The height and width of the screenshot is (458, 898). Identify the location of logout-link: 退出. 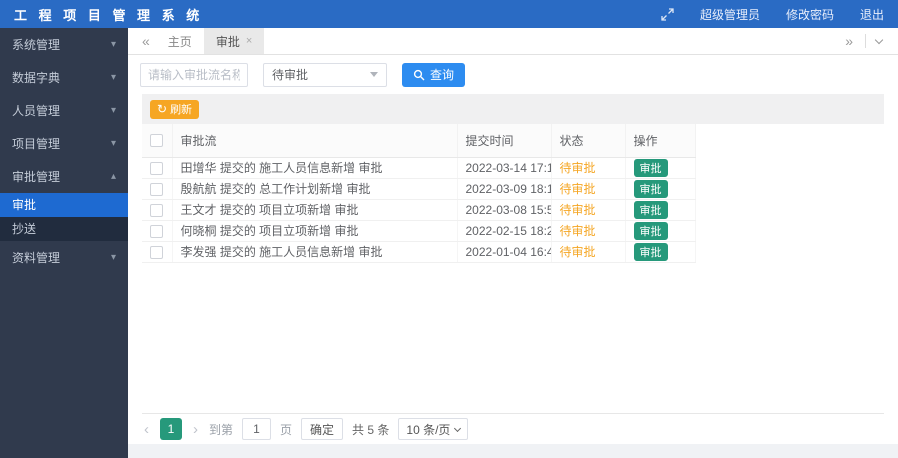
(872, 14).